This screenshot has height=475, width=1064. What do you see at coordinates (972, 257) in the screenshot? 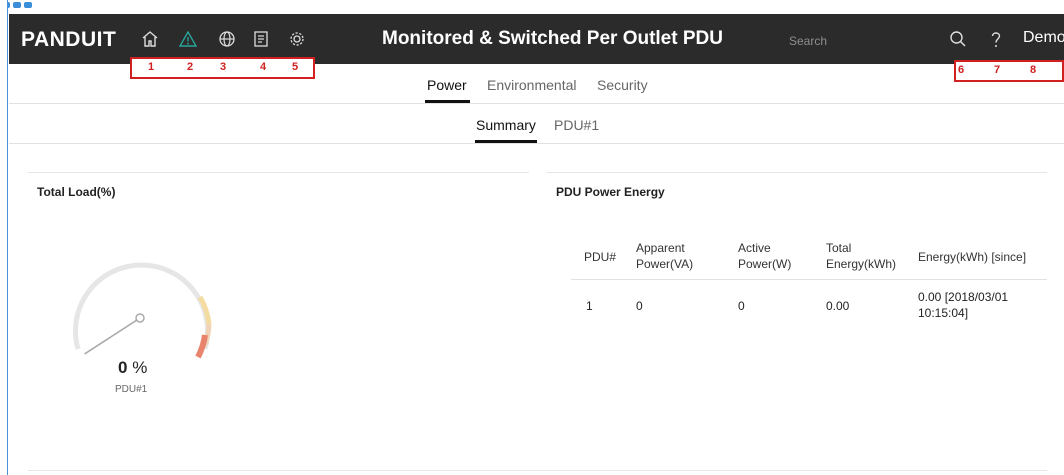
I see `column-header: Energy(kWh) [since]` at bounding box center [972, 257].